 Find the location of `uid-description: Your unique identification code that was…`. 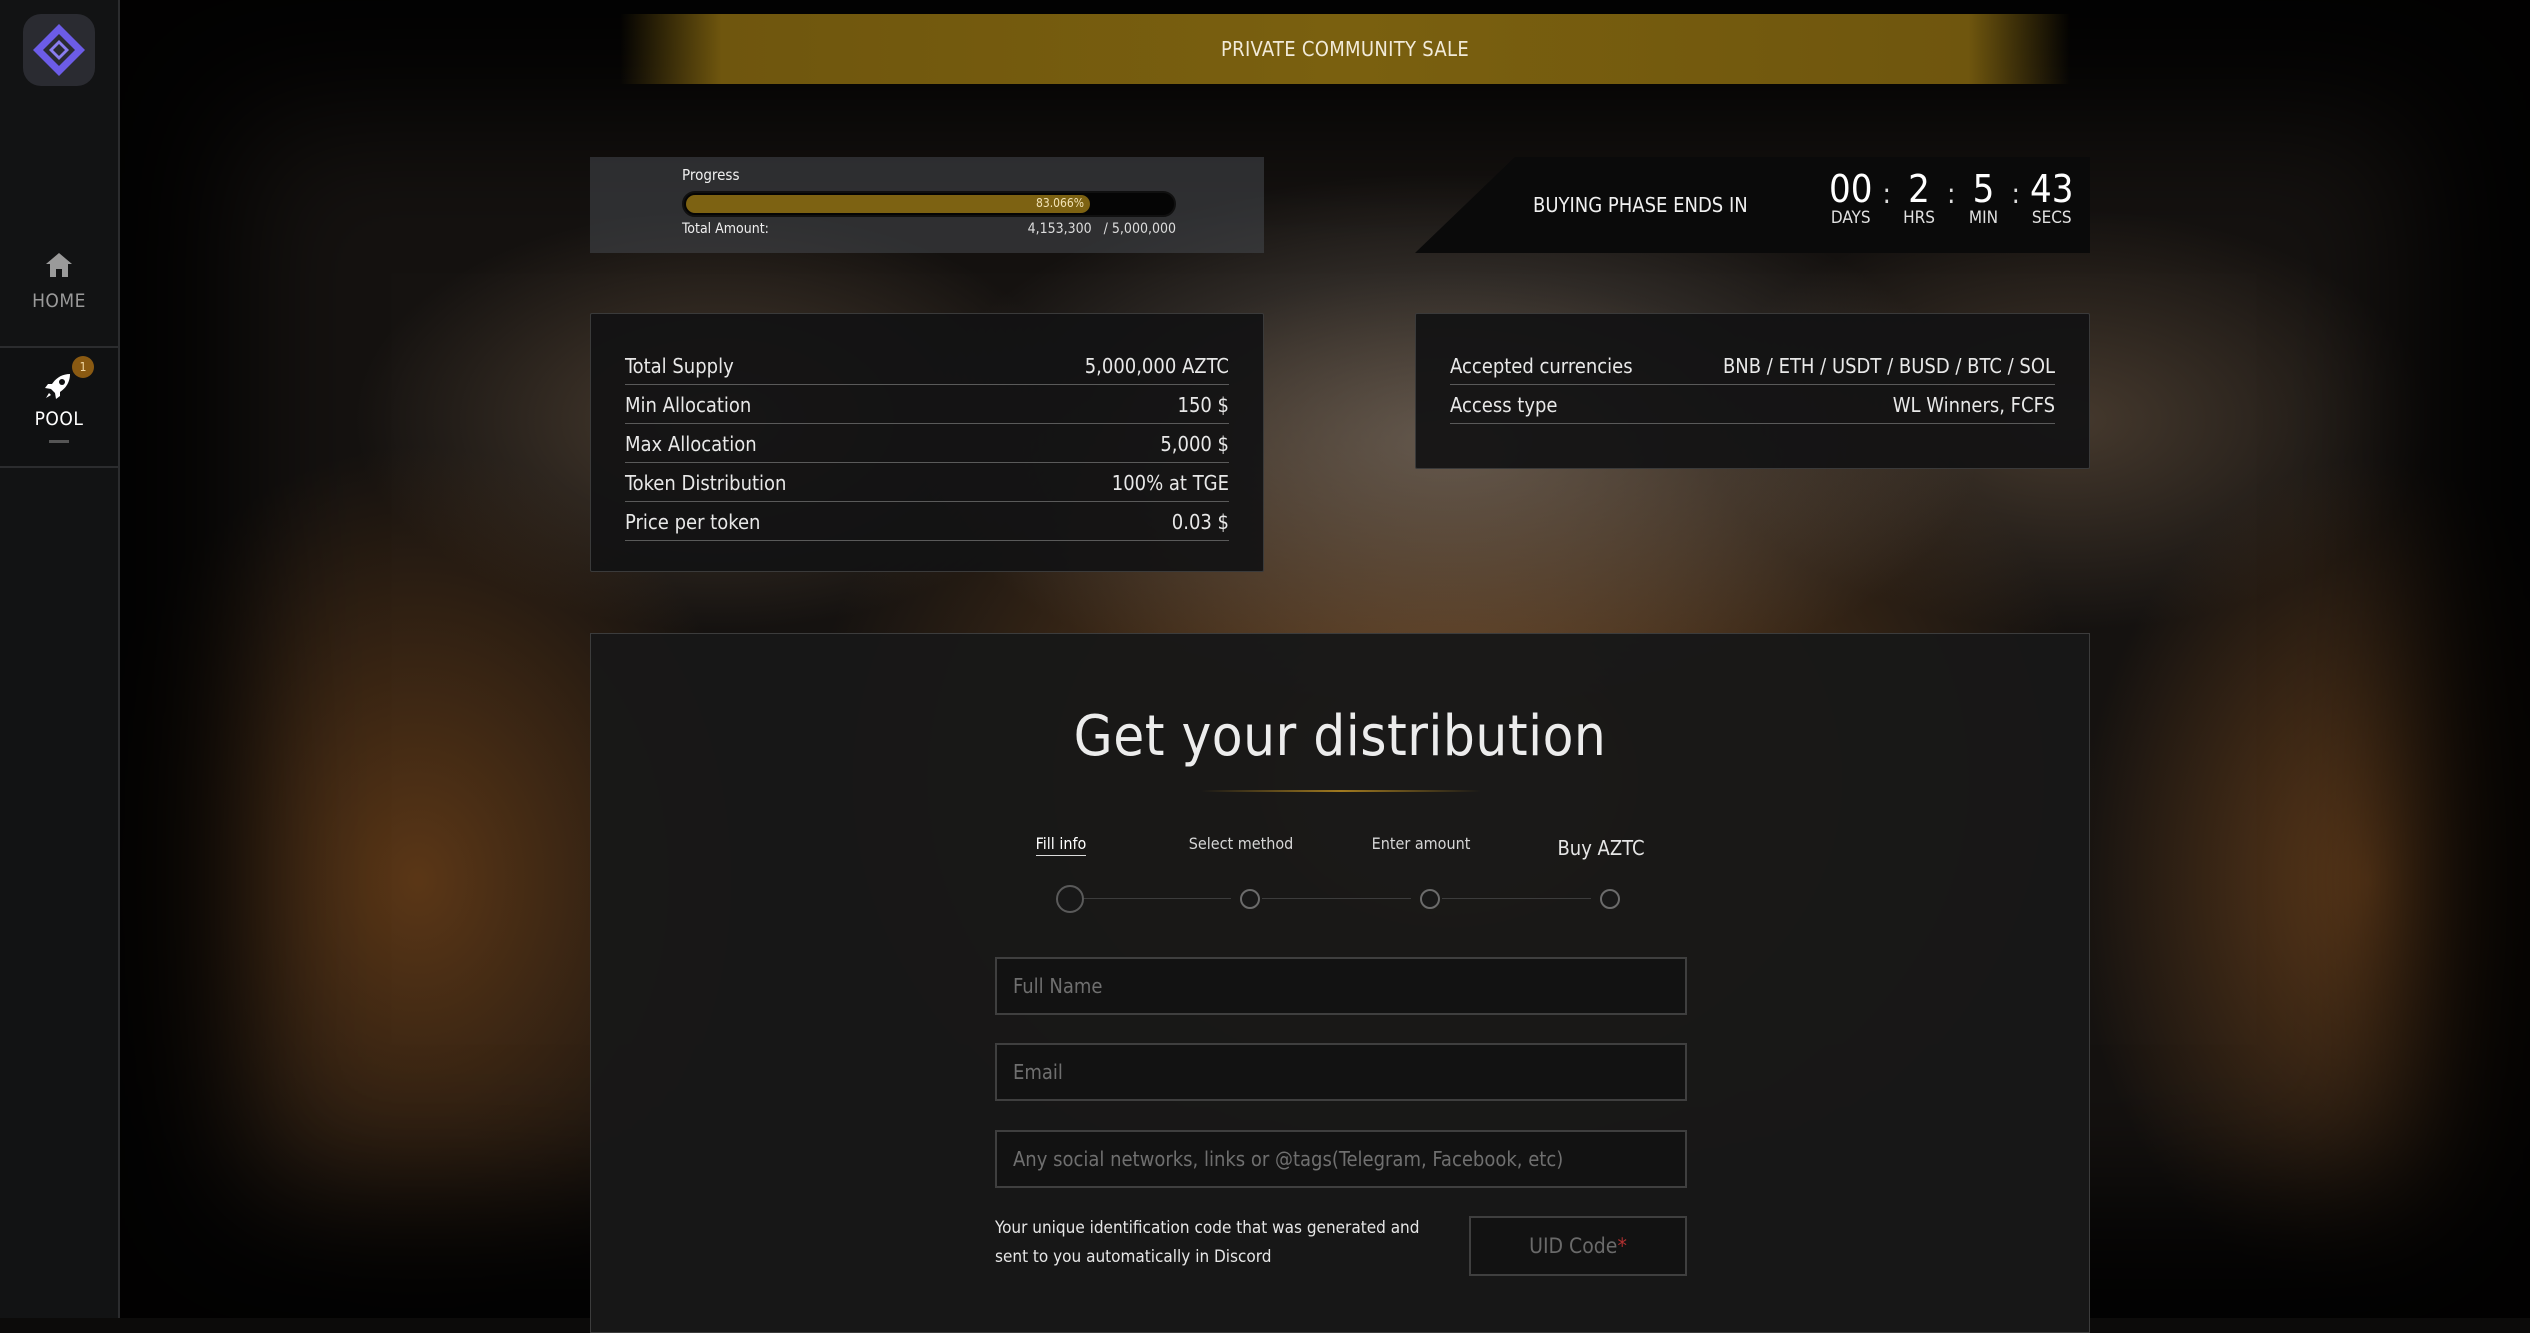

uid-description: Your unique identification code that was… is located at coordinates (1207, 1242).